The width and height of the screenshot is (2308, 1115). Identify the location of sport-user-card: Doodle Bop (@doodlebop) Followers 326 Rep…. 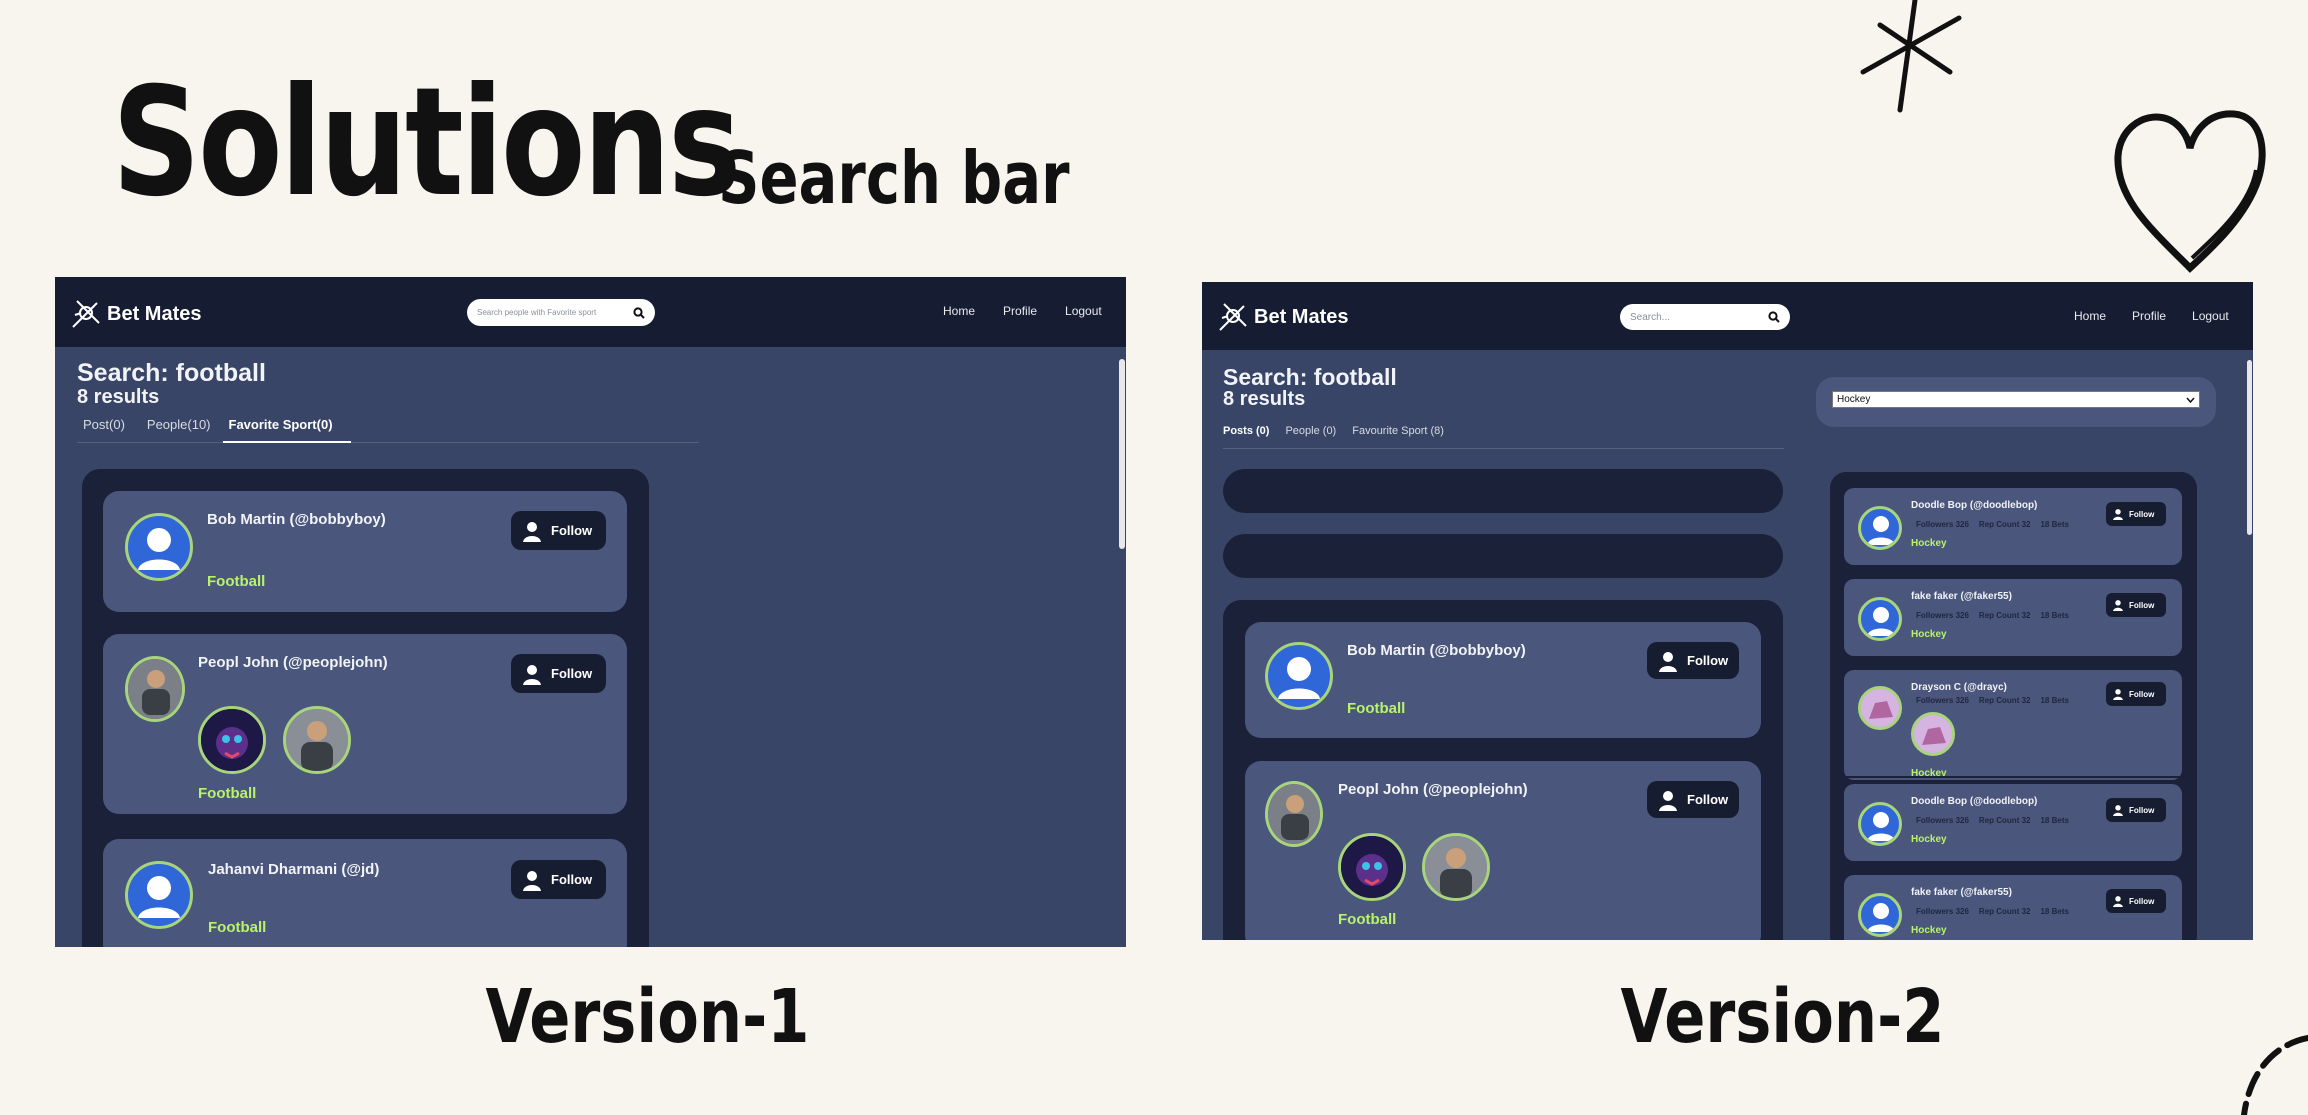
(2013, 822).